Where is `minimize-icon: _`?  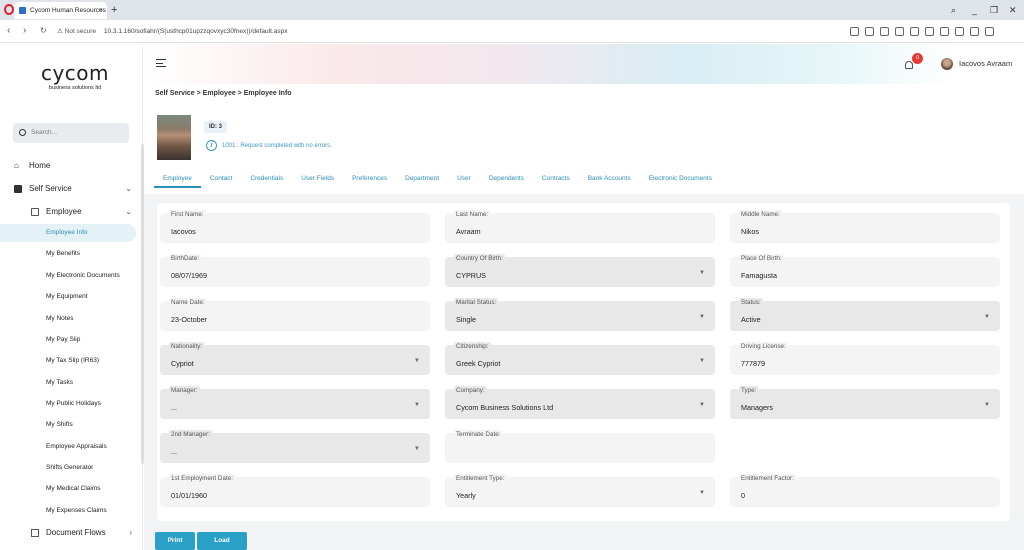 minimize-icon: _ is located at coordinates (974, 10).